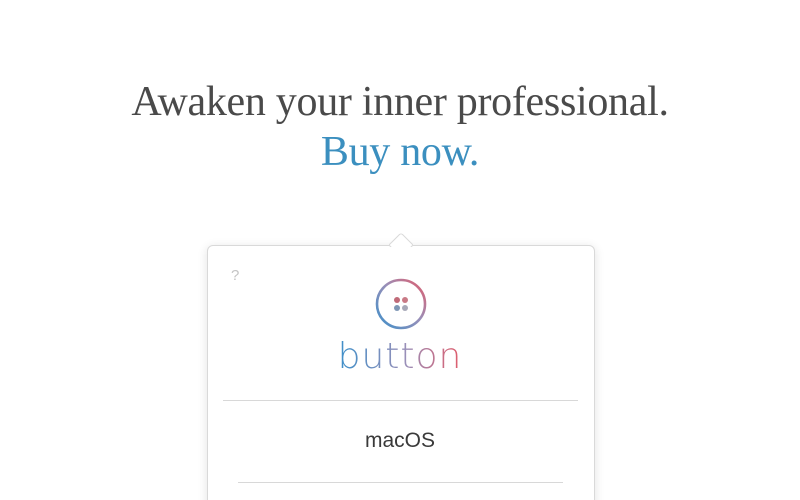  What do you see at coordinates (400, 102) in the screenshot?
I see `headline: Awaken your inner professional.` at bounding box center [400, 102].